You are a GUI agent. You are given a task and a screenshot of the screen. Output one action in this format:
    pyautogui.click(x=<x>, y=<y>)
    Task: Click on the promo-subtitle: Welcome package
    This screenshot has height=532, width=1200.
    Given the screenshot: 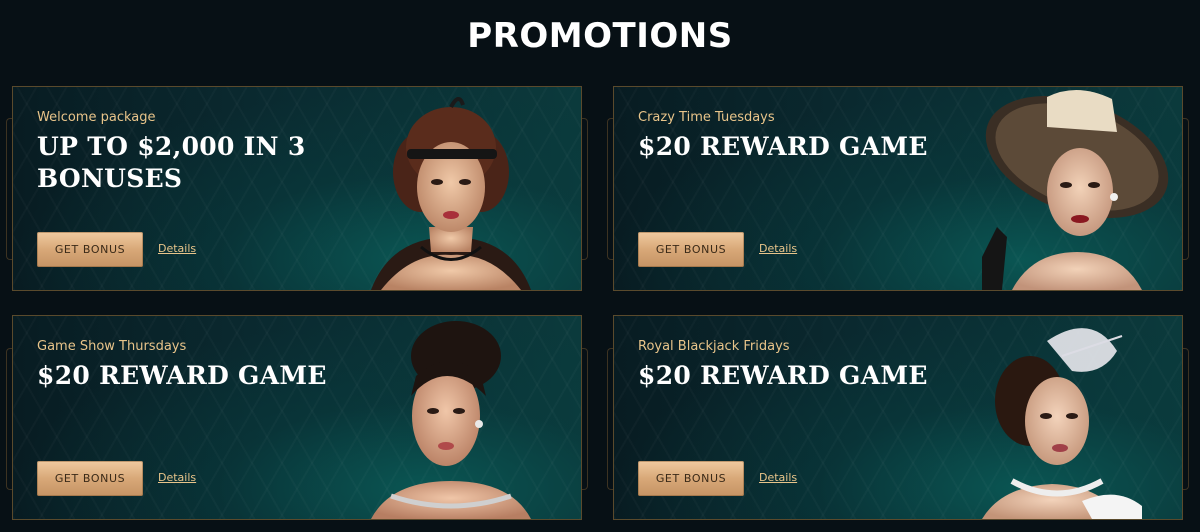 What is the action you would take?
    pyautogui.click(x=96, y=117)
    